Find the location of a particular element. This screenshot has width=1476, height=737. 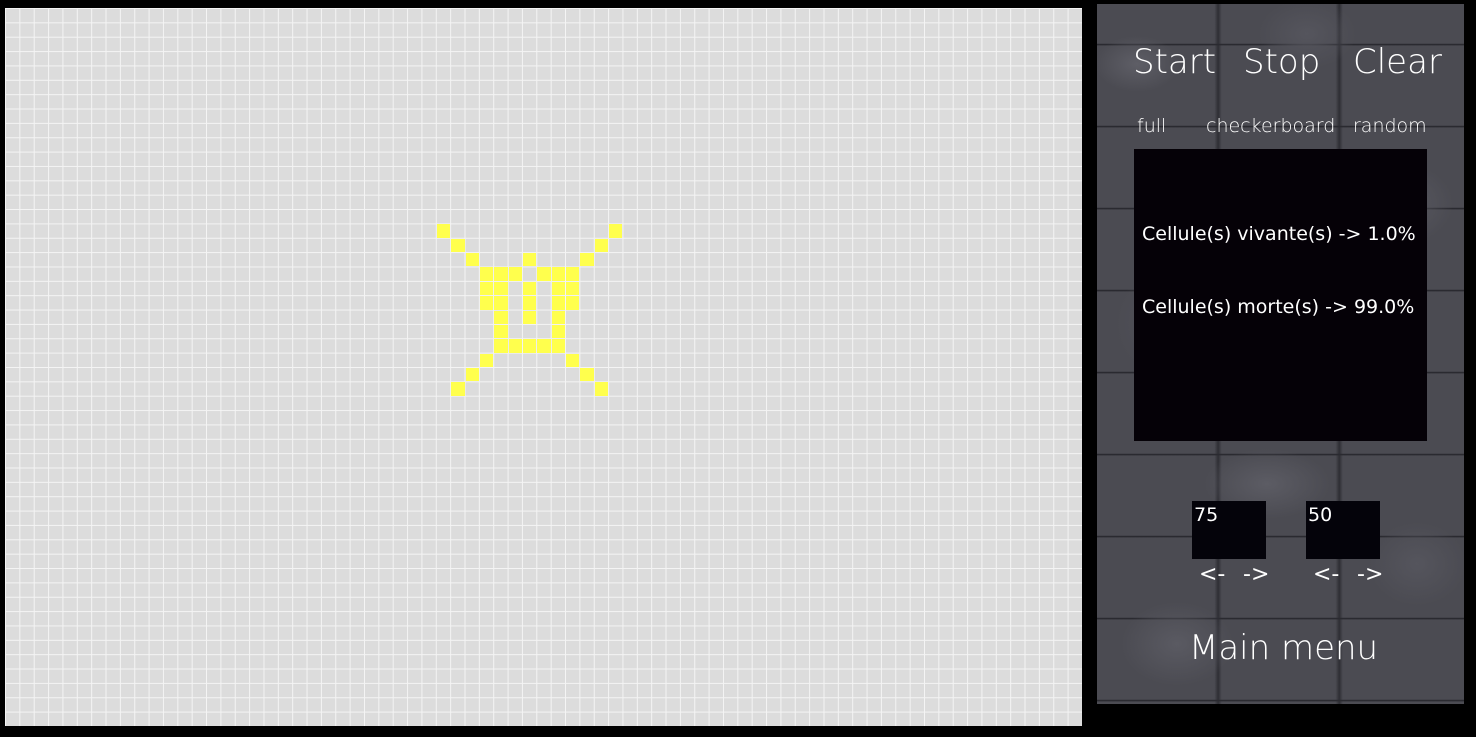

start-button: Start is located at coordinates (1174, 62).